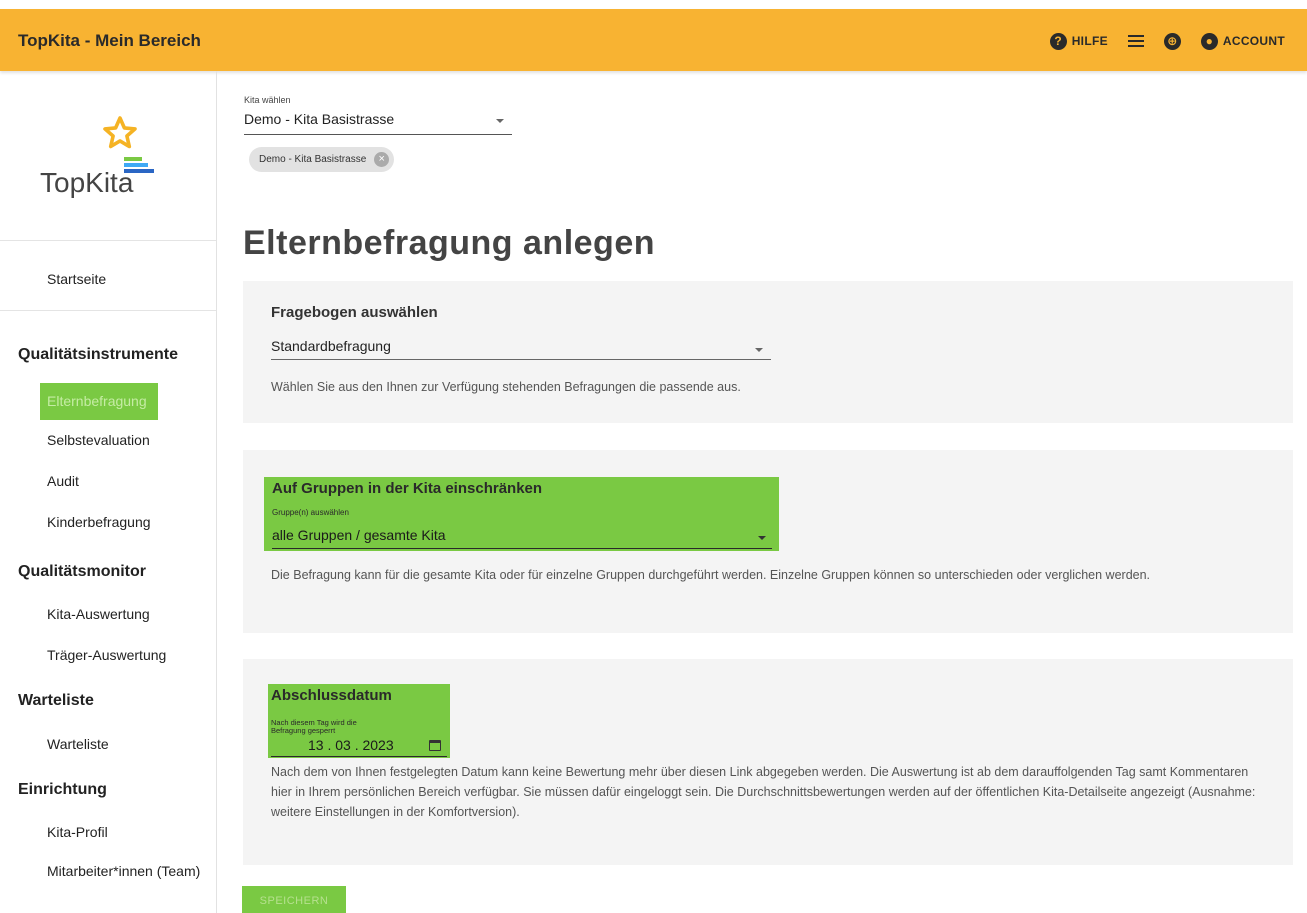  What do you see at coordinates (77, 832) in the screenshot?
I see `nav-kita-profil: Kita-Profil` at bounding box center [77, 832].